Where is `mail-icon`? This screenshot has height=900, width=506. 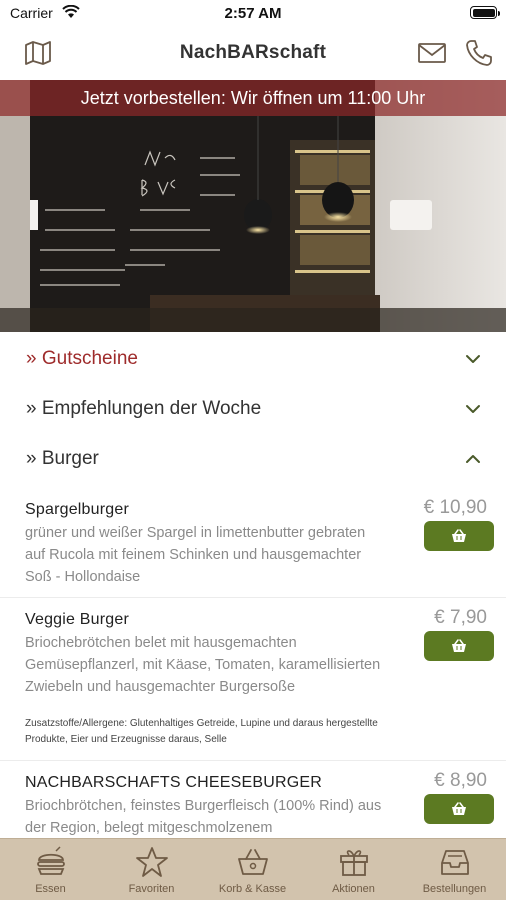
mail-icon is located at coordinates (432, 53).